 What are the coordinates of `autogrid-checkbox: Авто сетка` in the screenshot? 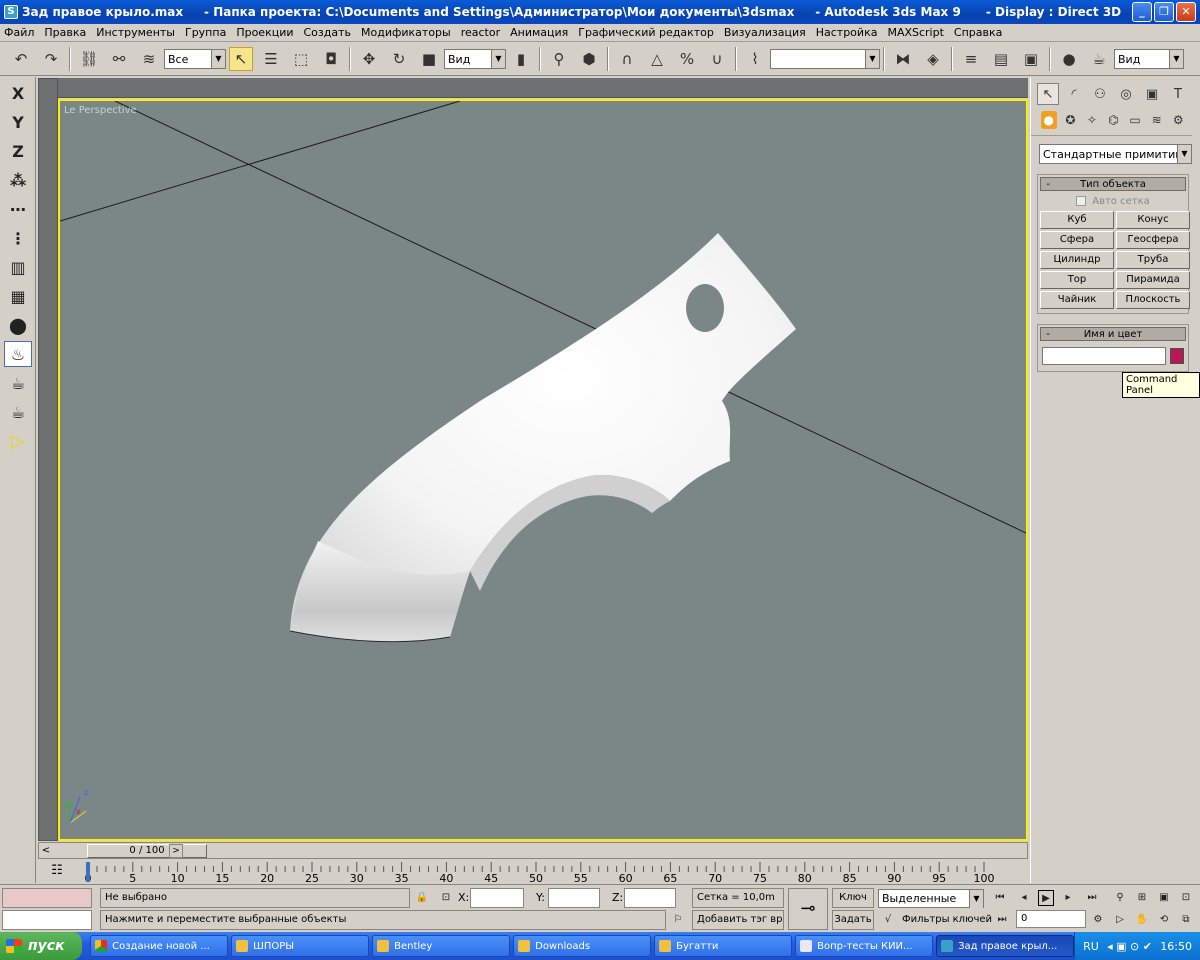 It's located at (1113, 201).